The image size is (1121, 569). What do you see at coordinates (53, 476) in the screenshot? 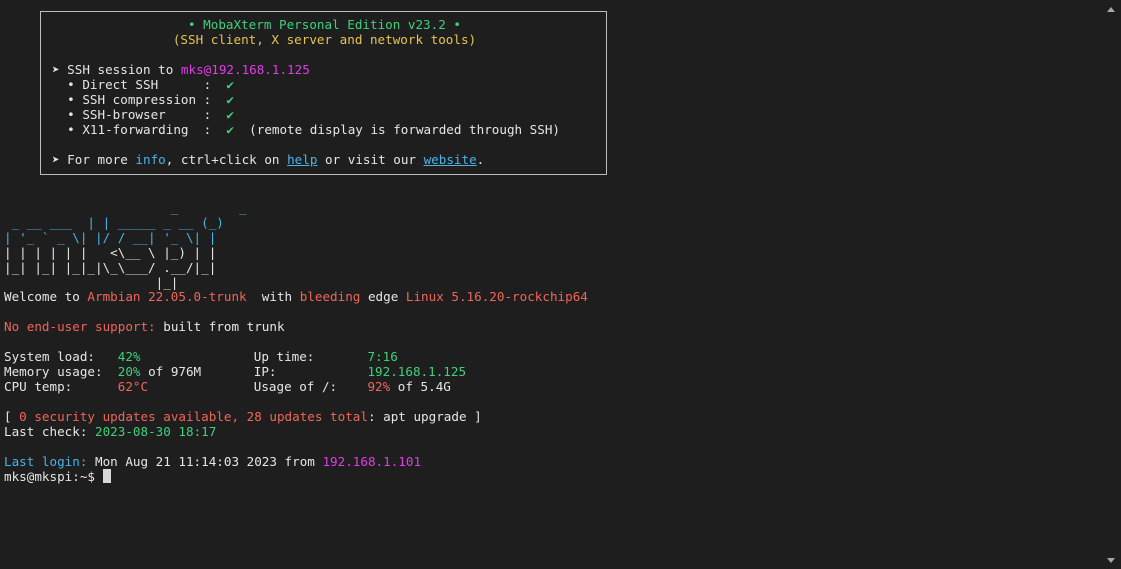
I see `prompt-text: mks@mkspi:~$` at bounding box center [53, 476].